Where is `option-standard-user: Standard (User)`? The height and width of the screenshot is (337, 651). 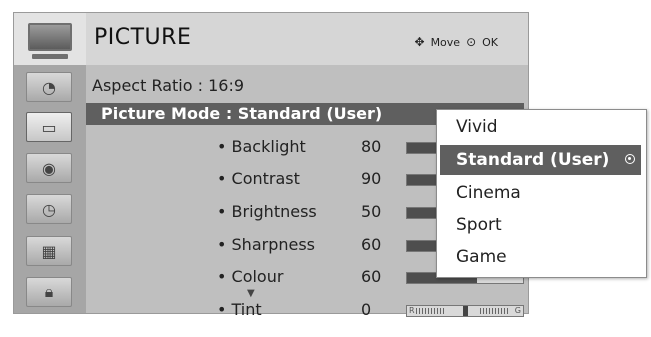 option-standard-user: Standard (User) is located at coordinates (540, 160).